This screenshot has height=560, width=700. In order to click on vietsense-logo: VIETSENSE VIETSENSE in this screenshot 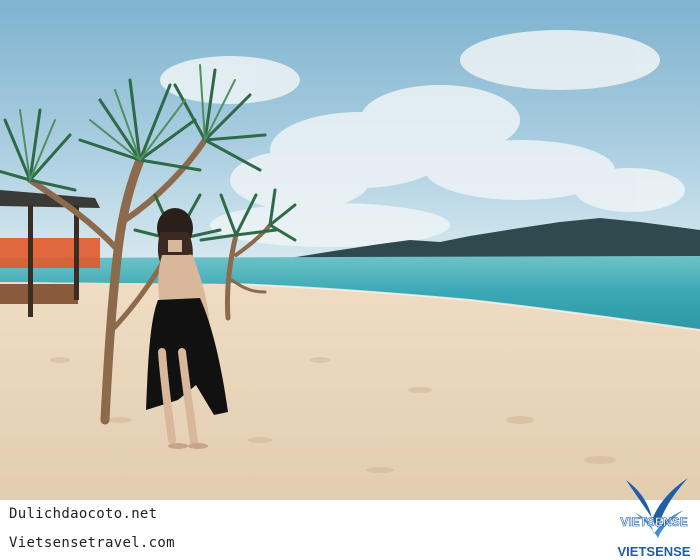, I will do `click(654, 518)`.